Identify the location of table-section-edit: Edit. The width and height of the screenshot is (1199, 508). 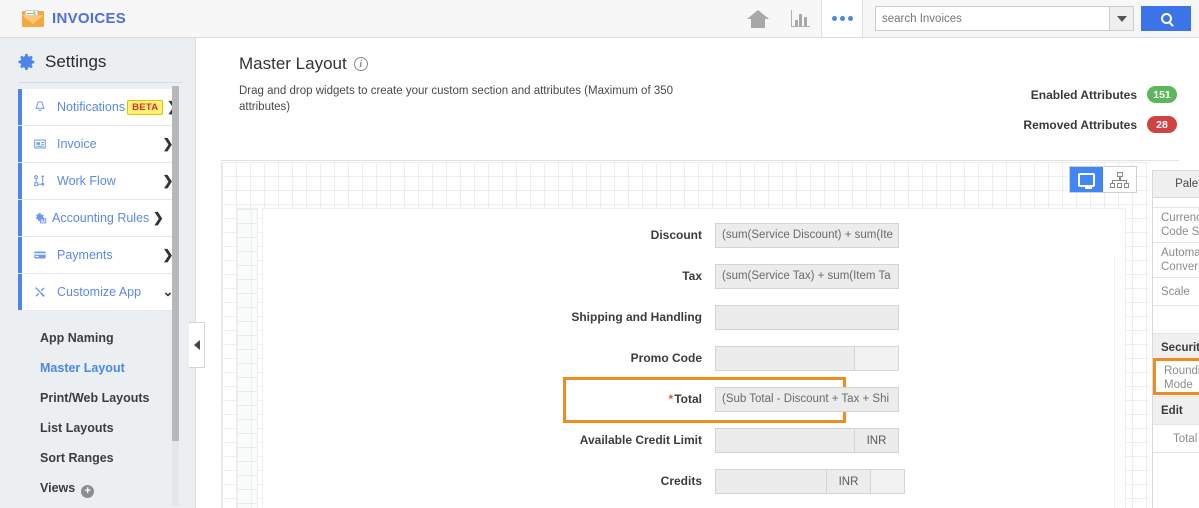
(1176, 410).